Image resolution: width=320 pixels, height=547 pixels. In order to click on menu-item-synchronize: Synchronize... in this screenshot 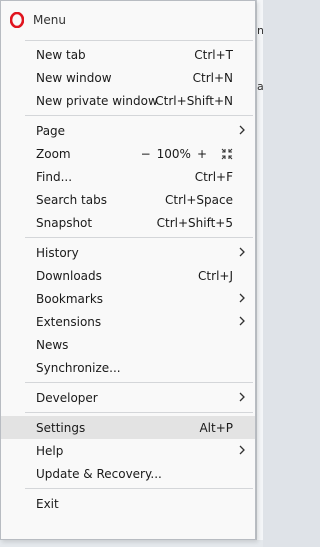, I will do `click(128, 367)`.